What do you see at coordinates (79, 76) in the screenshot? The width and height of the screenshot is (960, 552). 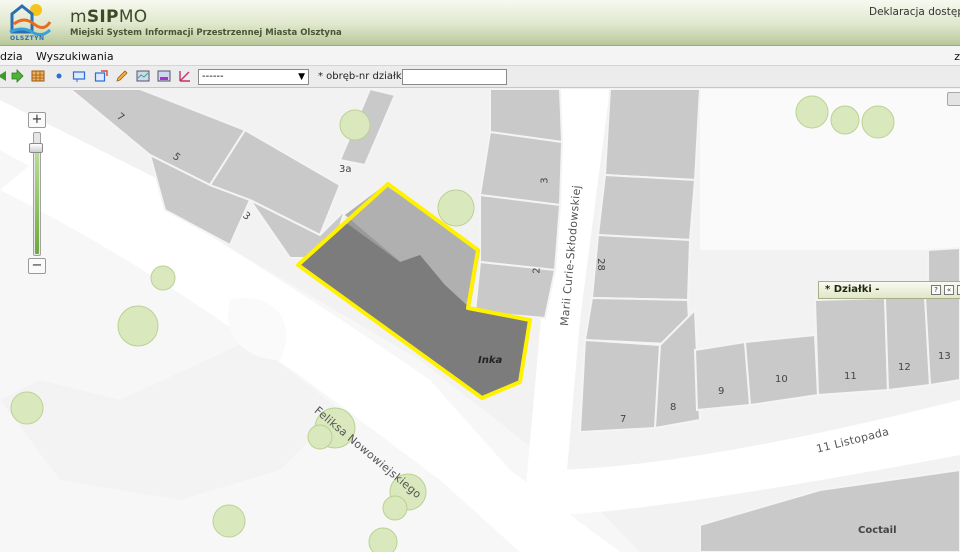 I see `rectangle-select-icon` at bounding box center [79, 76].